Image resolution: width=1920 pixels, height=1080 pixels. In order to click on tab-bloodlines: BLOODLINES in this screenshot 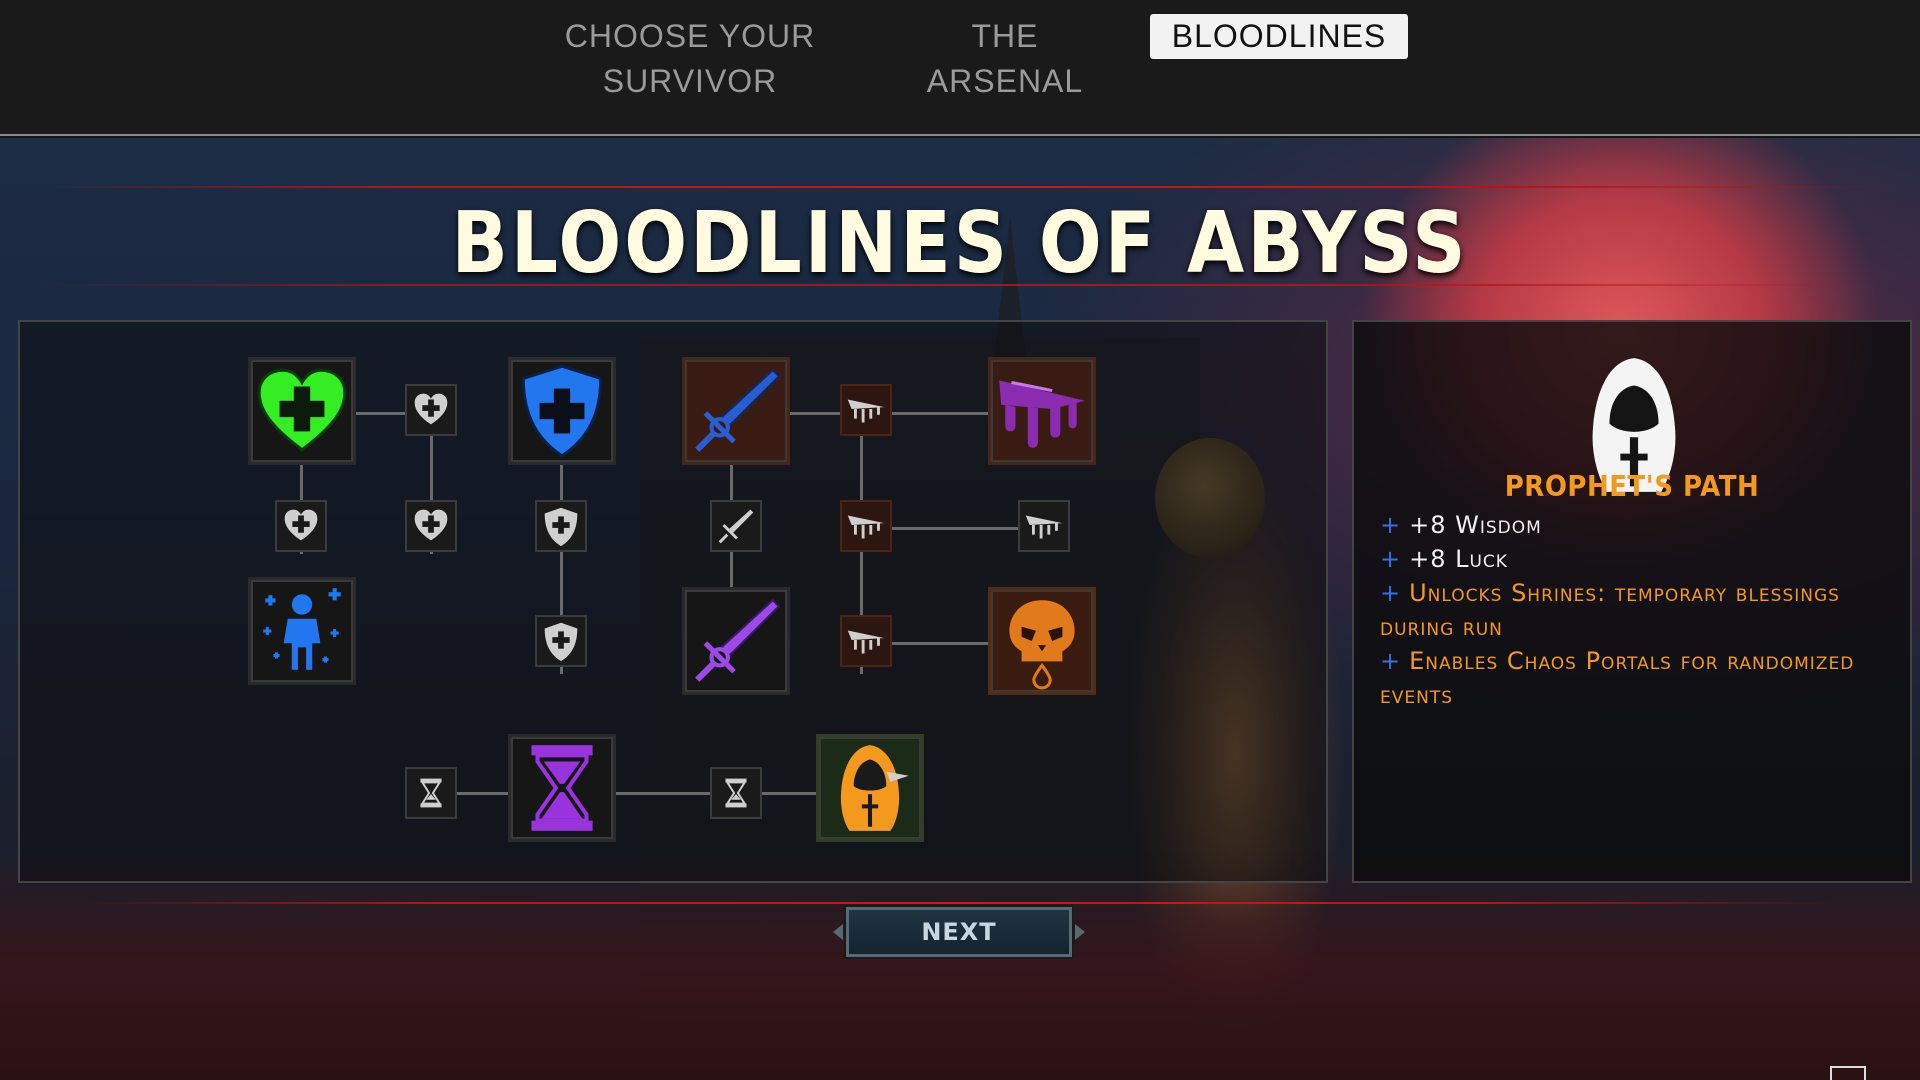, I will do `click(1279, 36)`.